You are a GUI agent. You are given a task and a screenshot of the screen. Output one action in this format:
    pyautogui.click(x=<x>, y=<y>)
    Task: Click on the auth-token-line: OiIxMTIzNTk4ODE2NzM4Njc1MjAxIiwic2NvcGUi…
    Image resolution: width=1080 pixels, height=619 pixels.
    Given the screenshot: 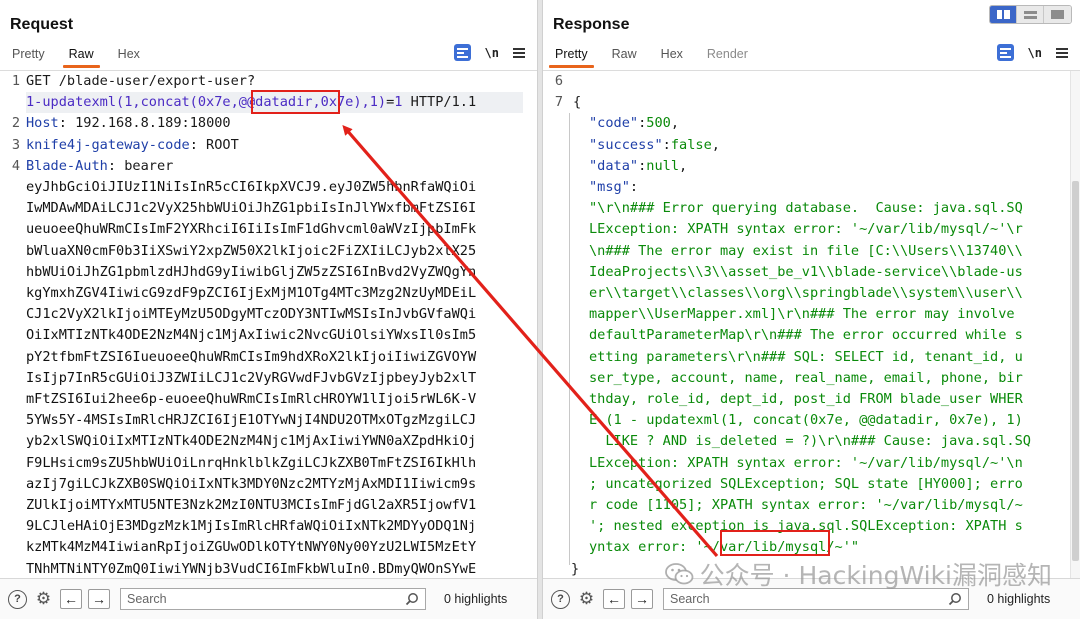 What is the action you would take?
    pyautogui.click(x=251, y=335)
    